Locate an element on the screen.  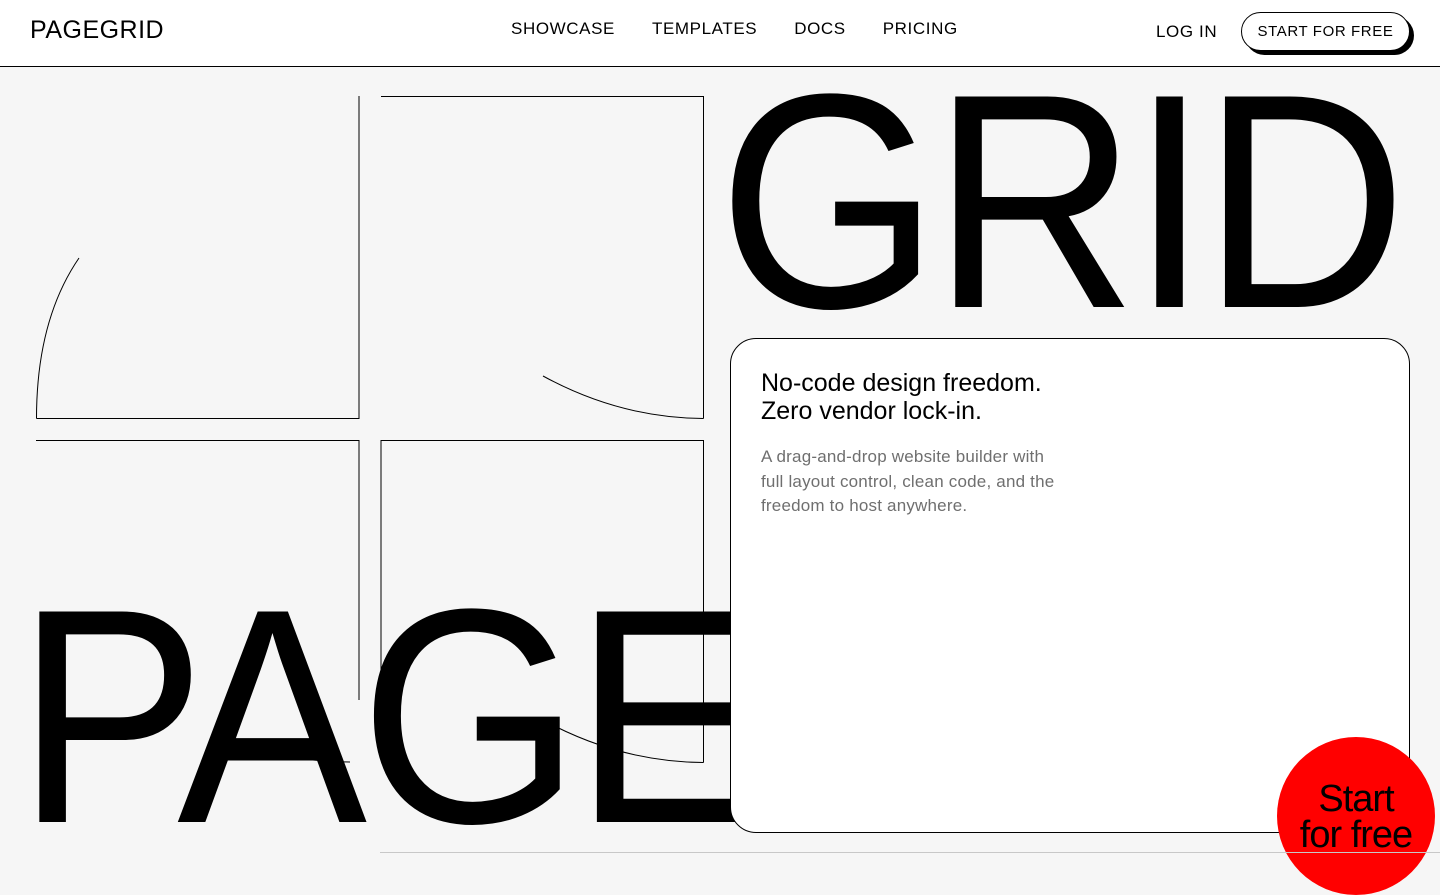
circle-cta-line-2: for free is located at coordinates (1356, 835).